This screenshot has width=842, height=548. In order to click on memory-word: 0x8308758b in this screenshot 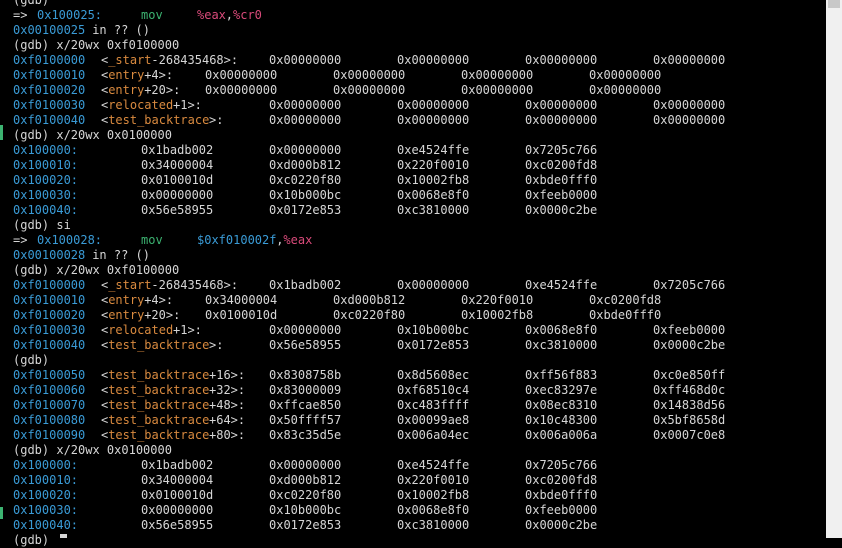, I will do `click(305, 375)`.